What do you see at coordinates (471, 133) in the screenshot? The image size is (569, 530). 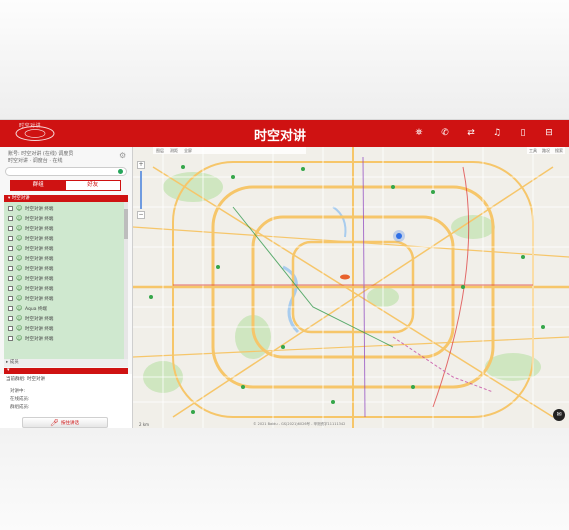 I see `link-icon: ⇄` at bounding box center [471, 133].